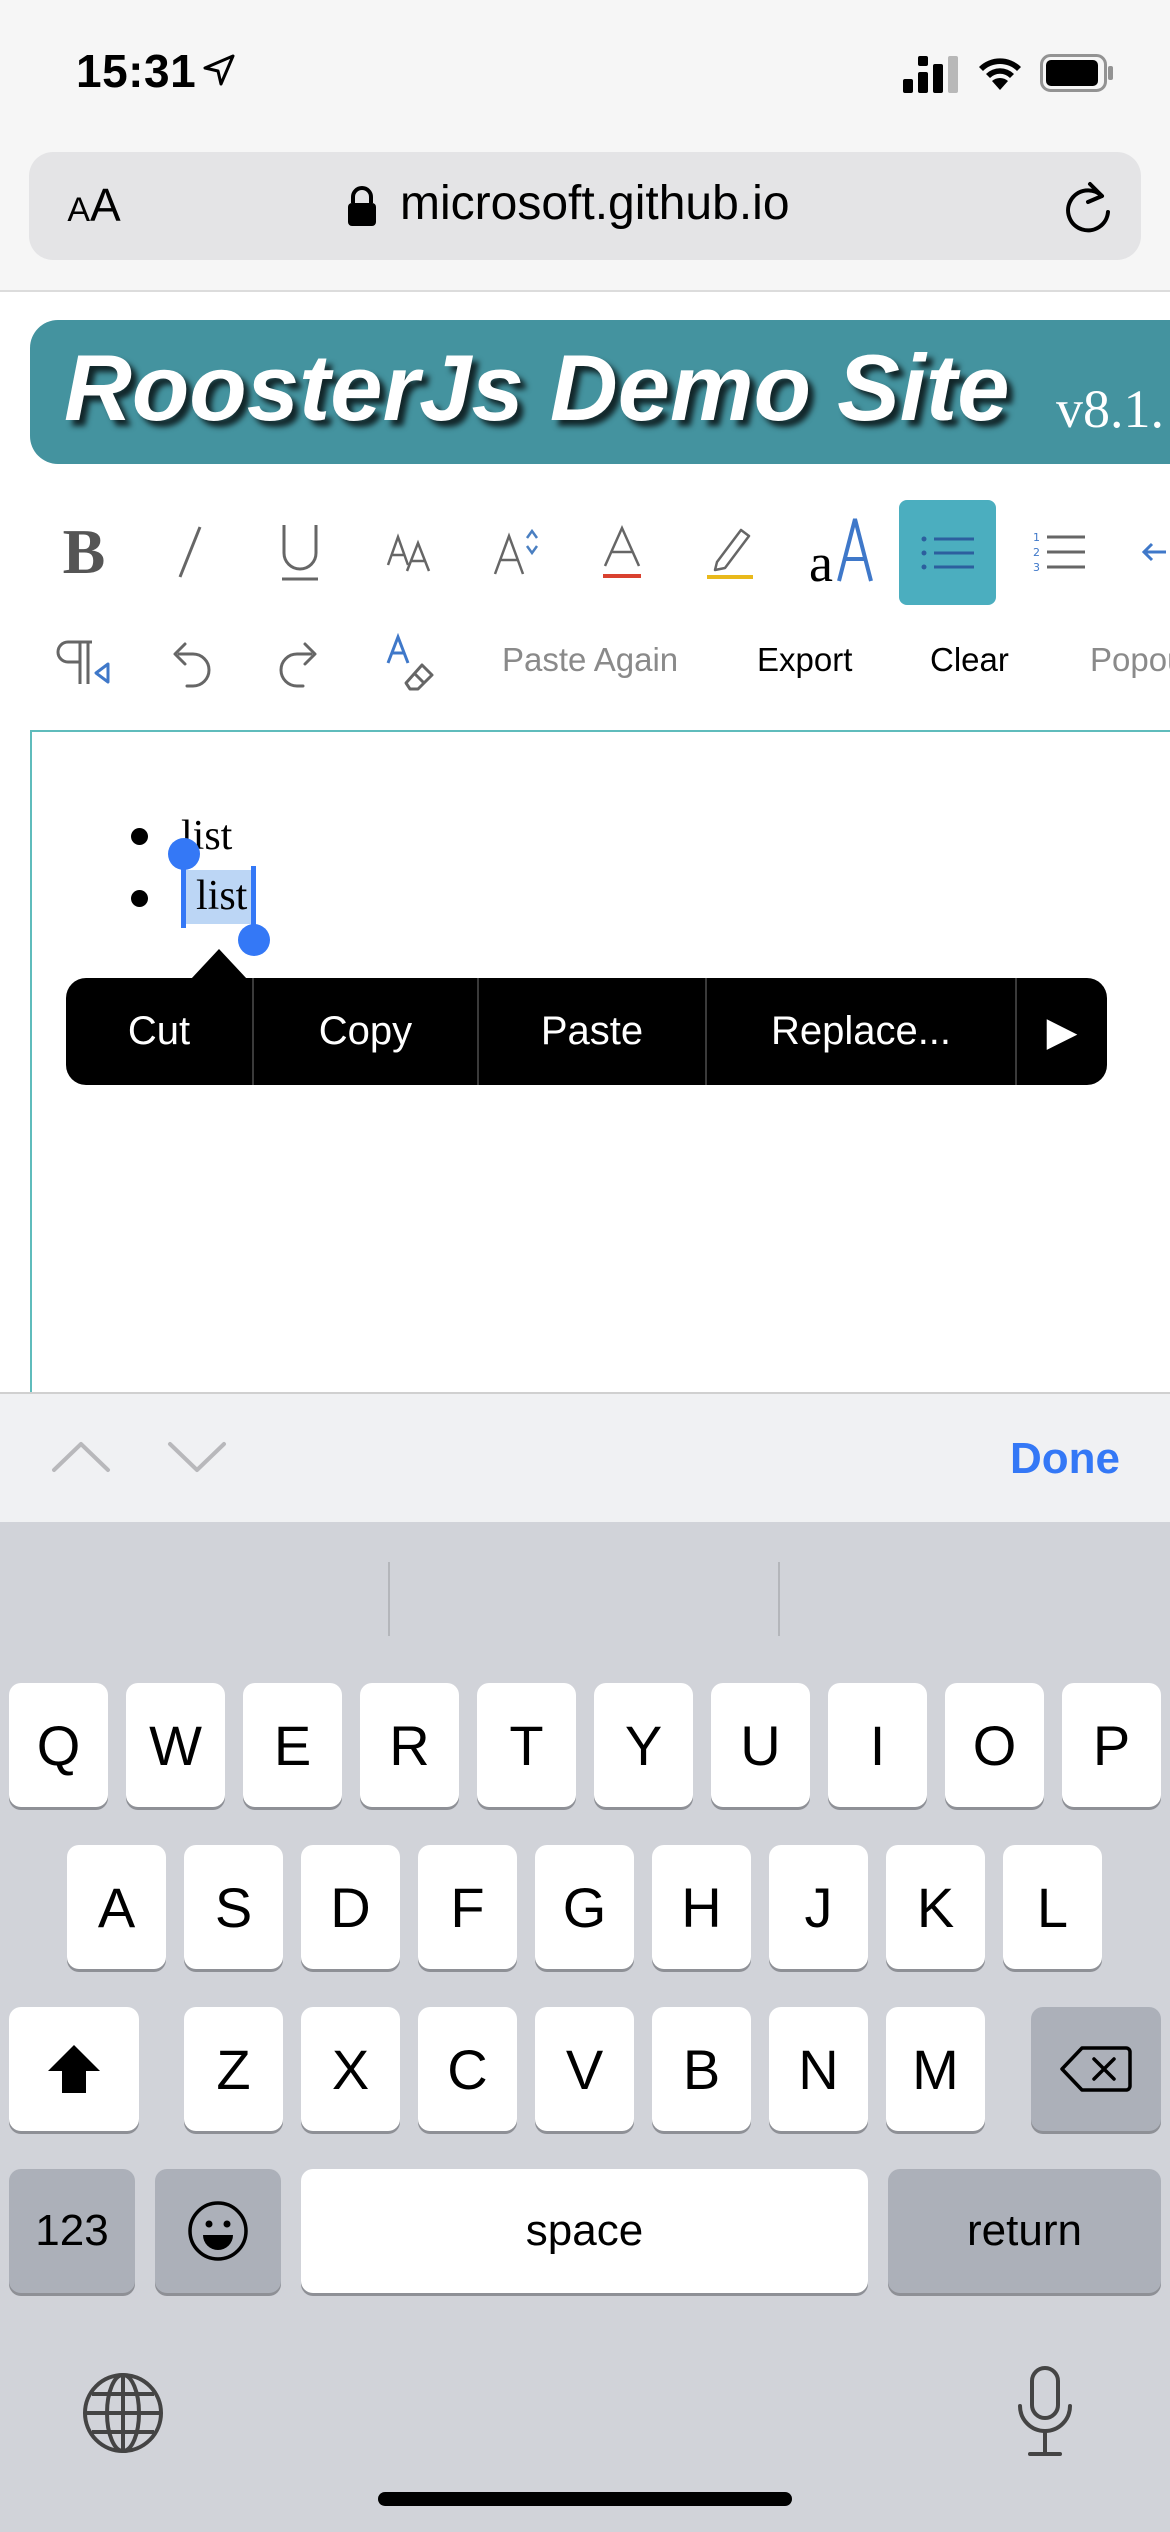 The image size is (1170, 2532). What do you see at coordinates (701, 1907) in the screenshot?
I see `key-h: H` at bounding box center [701, 1907].